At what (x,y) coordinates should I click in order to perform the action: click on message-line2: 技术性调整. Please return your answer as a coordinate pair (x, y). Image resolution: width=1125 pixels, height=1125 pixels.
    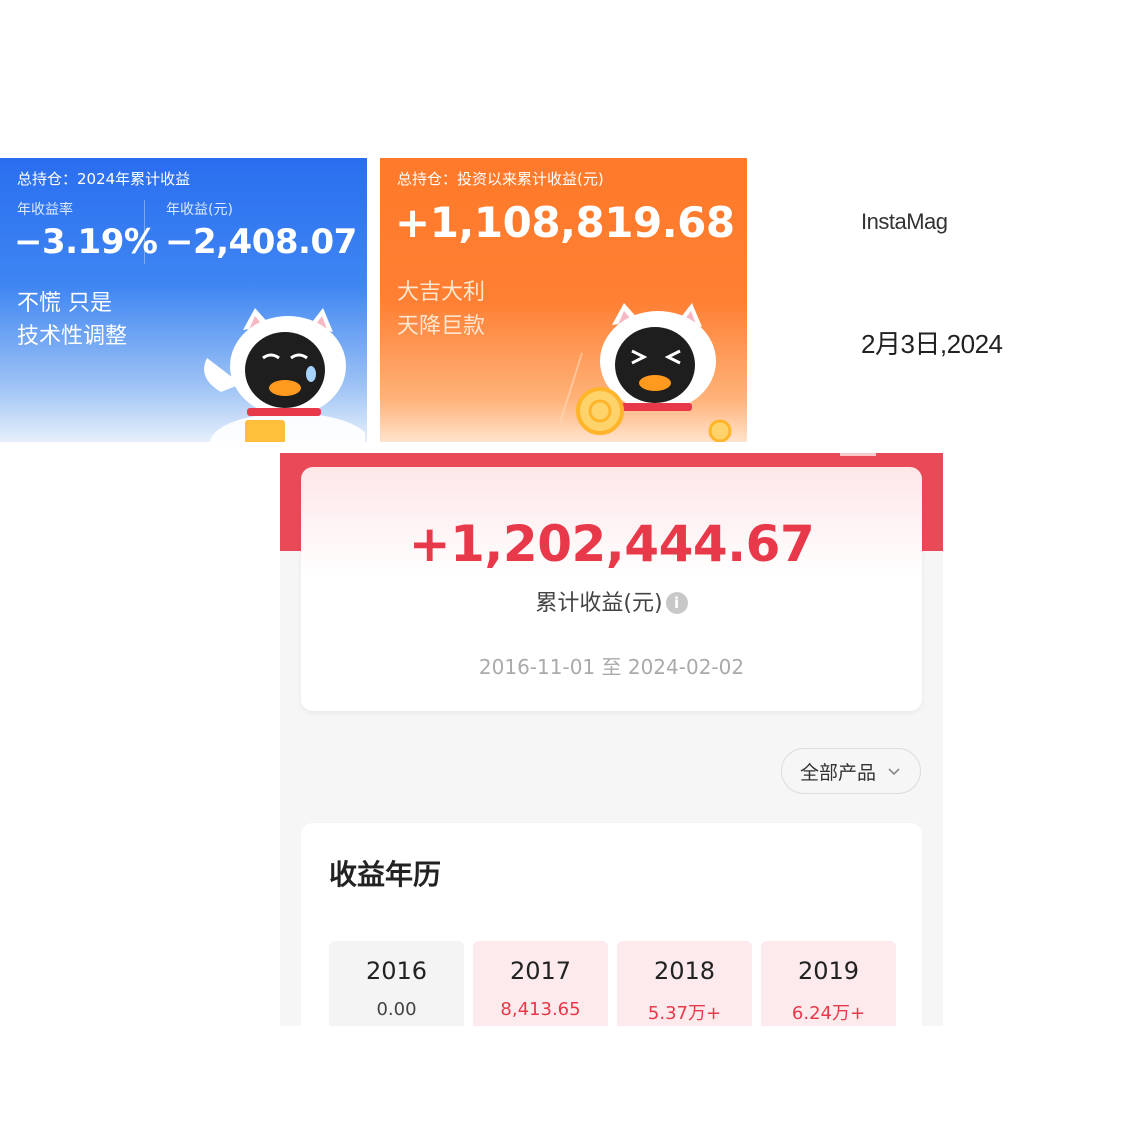
    Looking at the image, I should click on (72, 336).